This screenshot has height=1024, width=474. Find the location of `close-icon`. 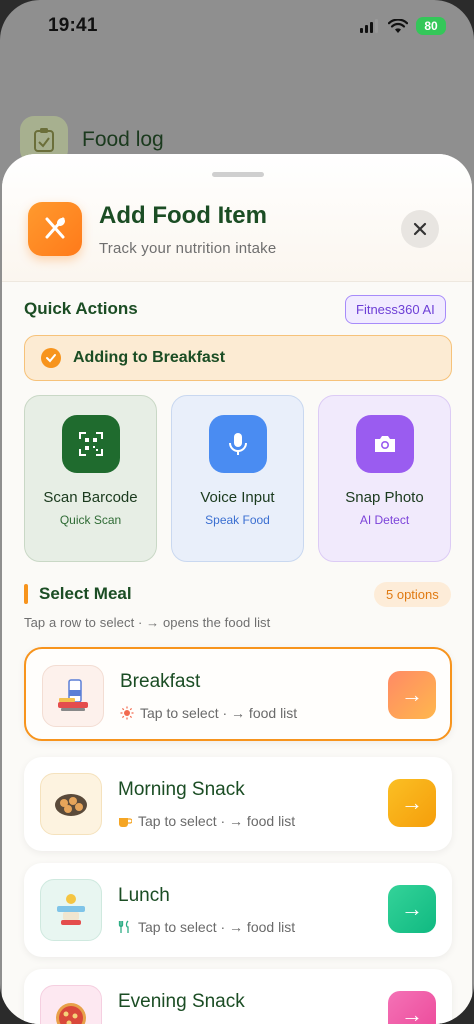

close-icon is located at coordinates (420, 229).